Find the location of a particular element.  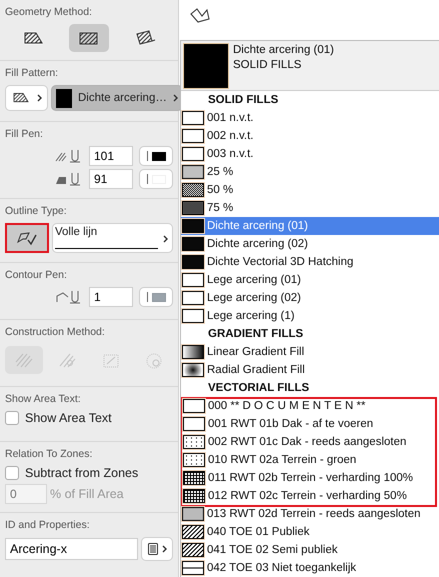

pen-number-field: 91 is located at coordinates (111, 179).